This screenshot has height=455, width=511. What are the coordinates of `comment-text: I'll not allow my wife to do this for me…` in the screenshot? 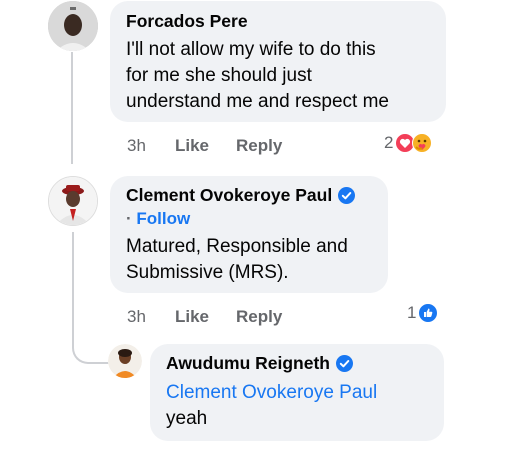 It's located at (257, 76).